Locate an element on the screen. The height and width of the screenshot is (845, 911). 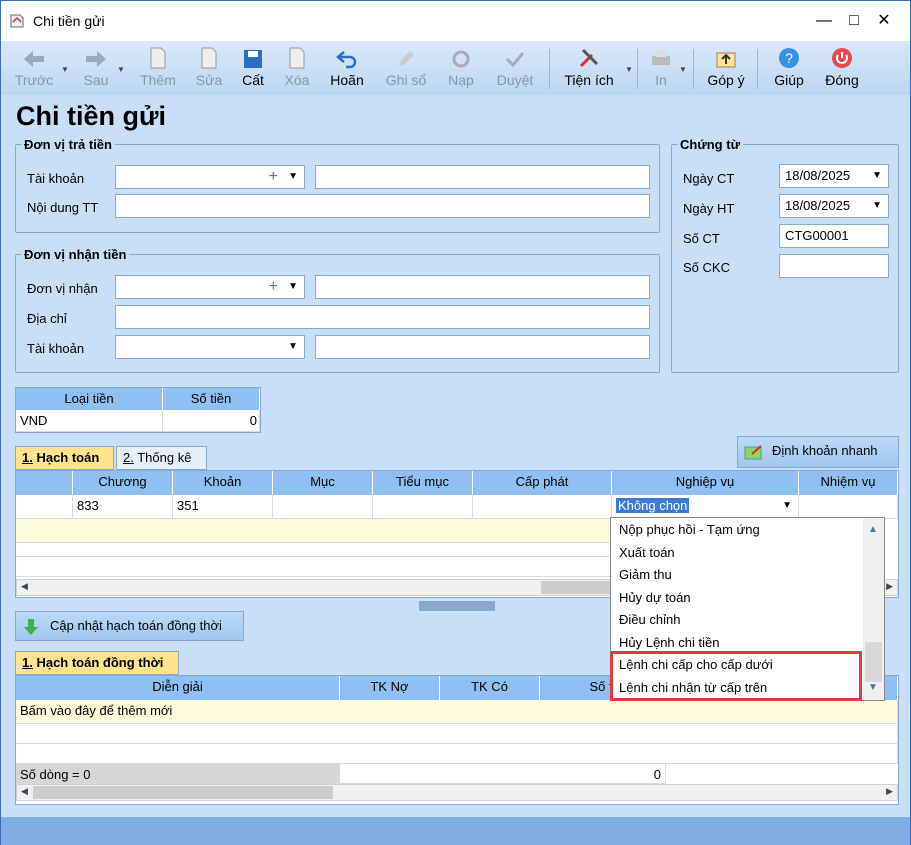
splitter-handle is located at coordinates (457, 606).